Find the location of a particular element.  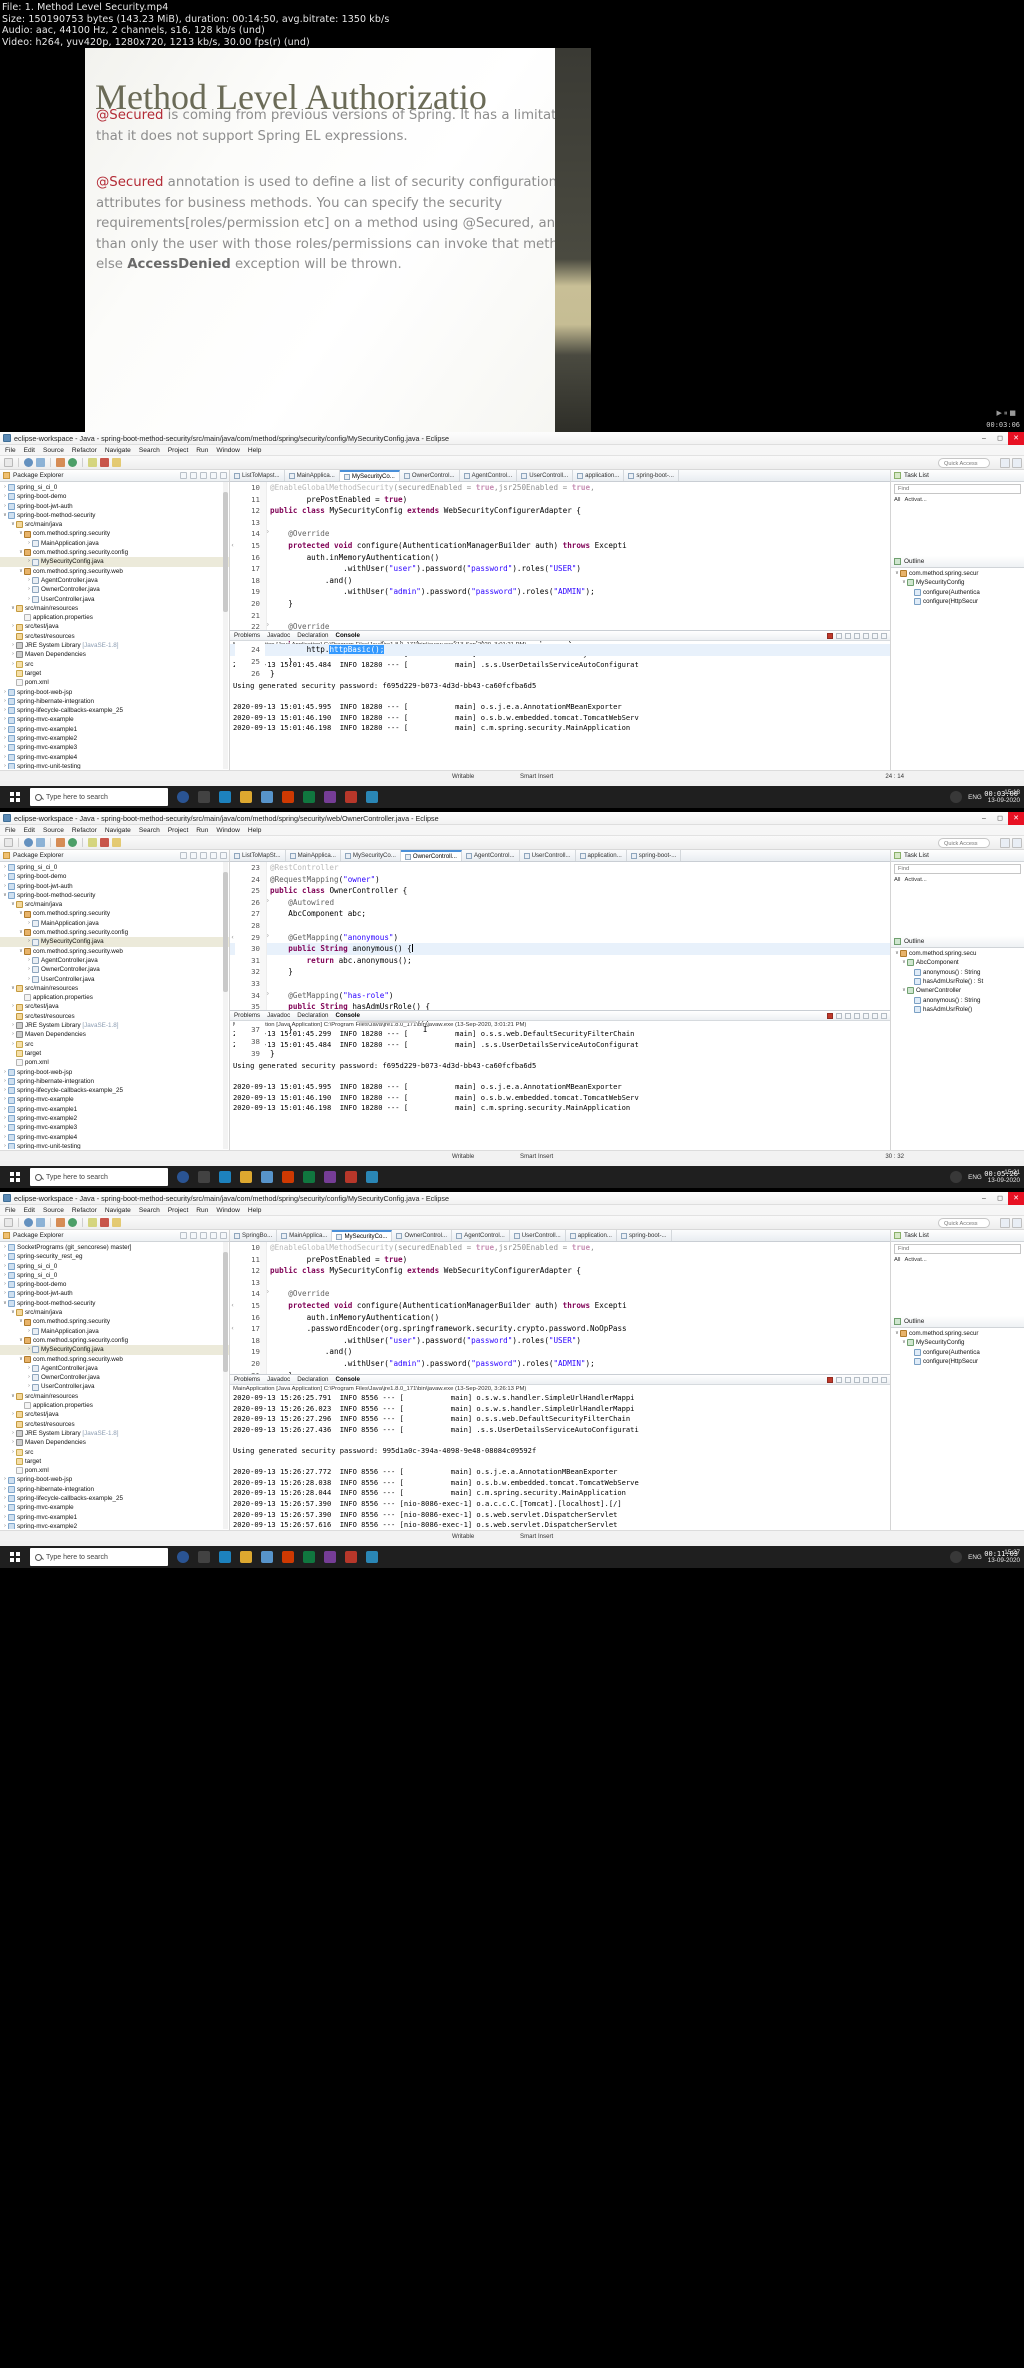

outline-item: ∨ AbcComponent is located at coordinates (957, 962).